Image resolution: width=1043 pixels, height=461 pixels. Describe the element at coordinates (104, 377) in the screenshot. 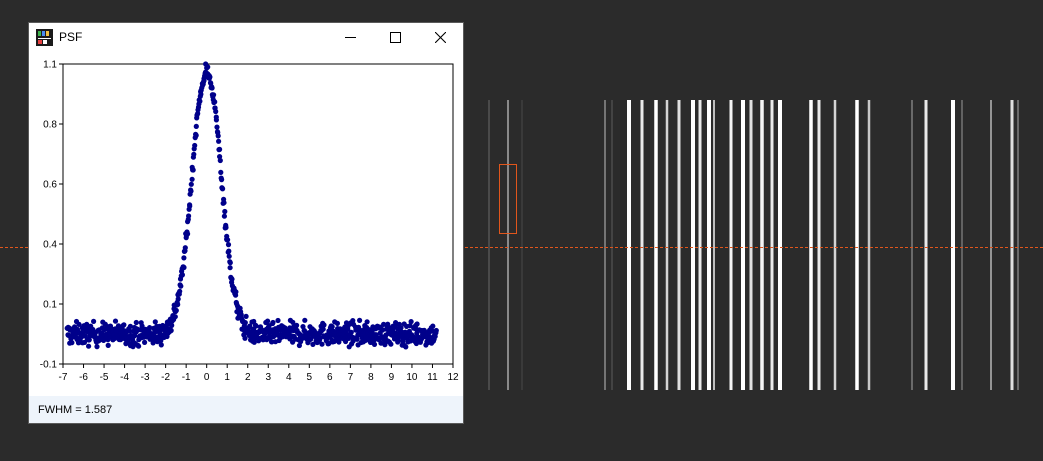

I see `x-tick-label: -5` at that location.